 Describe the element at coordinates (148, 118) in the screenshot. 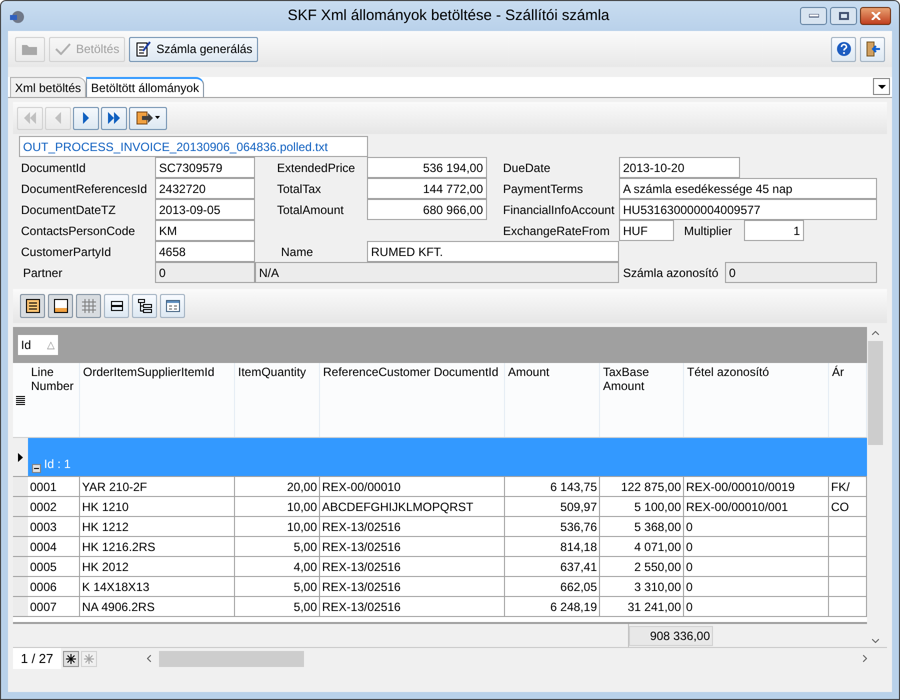

I see `export-button` at that location.